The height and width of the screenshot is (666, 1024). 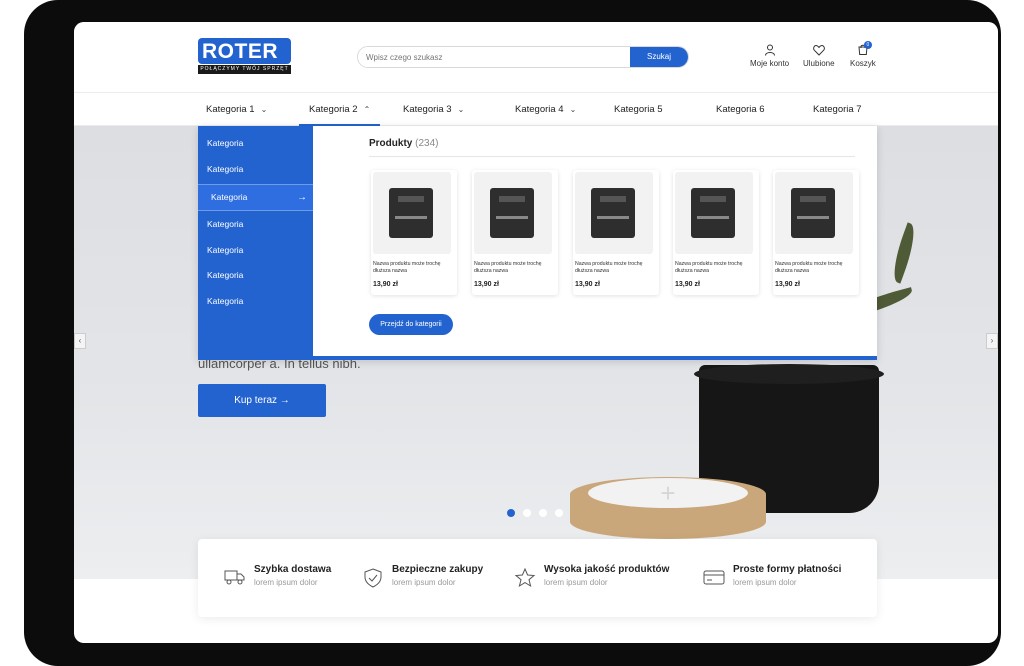 I want to click on feature-title: Szybka dostawa, so click(x=293, y=569).